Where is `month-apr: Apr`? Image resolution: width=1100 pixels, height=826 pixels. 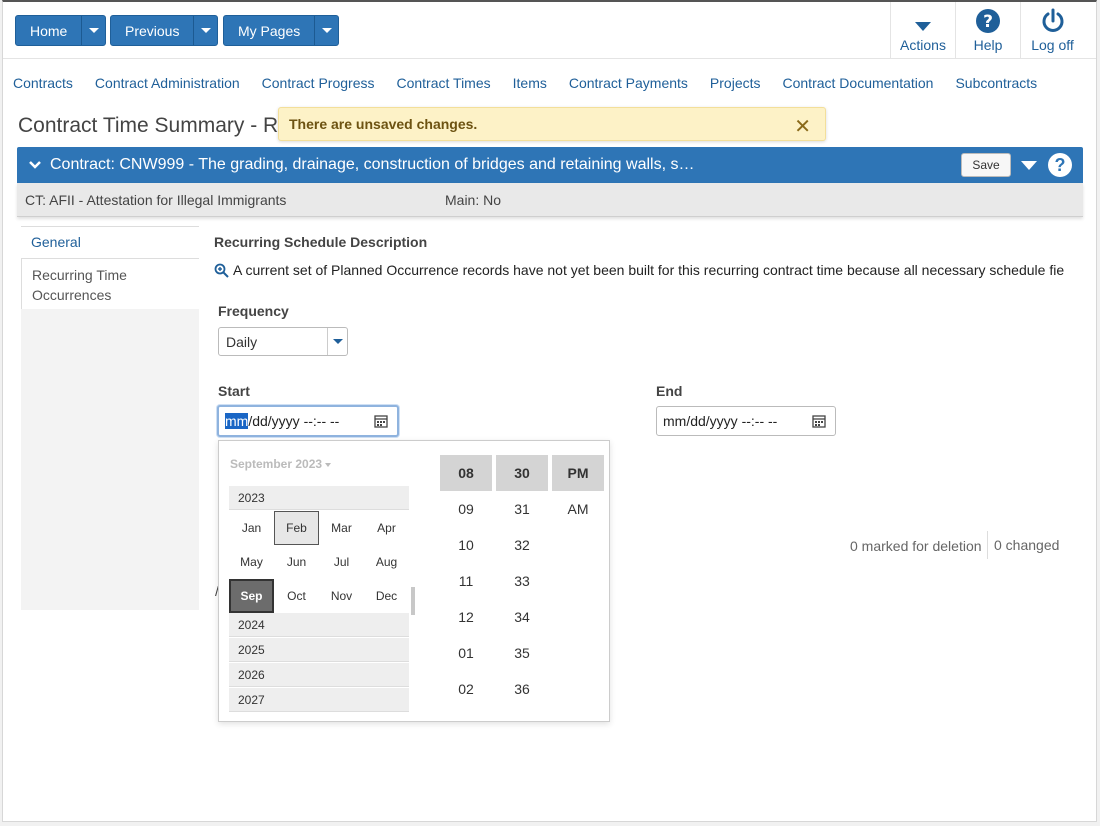
month-apr: Apr is located at coordinates (386, 528).